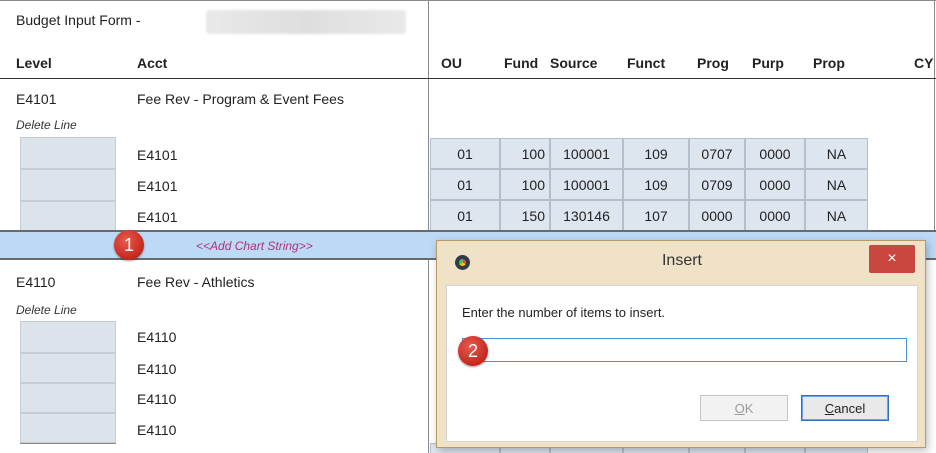 Image resolution: width=936 pixels, height=453 pixels. What do you see at coordinates (129, 245) in the screenshot?
I see `step-badge-1: 1` at bounding box center [129, 245].